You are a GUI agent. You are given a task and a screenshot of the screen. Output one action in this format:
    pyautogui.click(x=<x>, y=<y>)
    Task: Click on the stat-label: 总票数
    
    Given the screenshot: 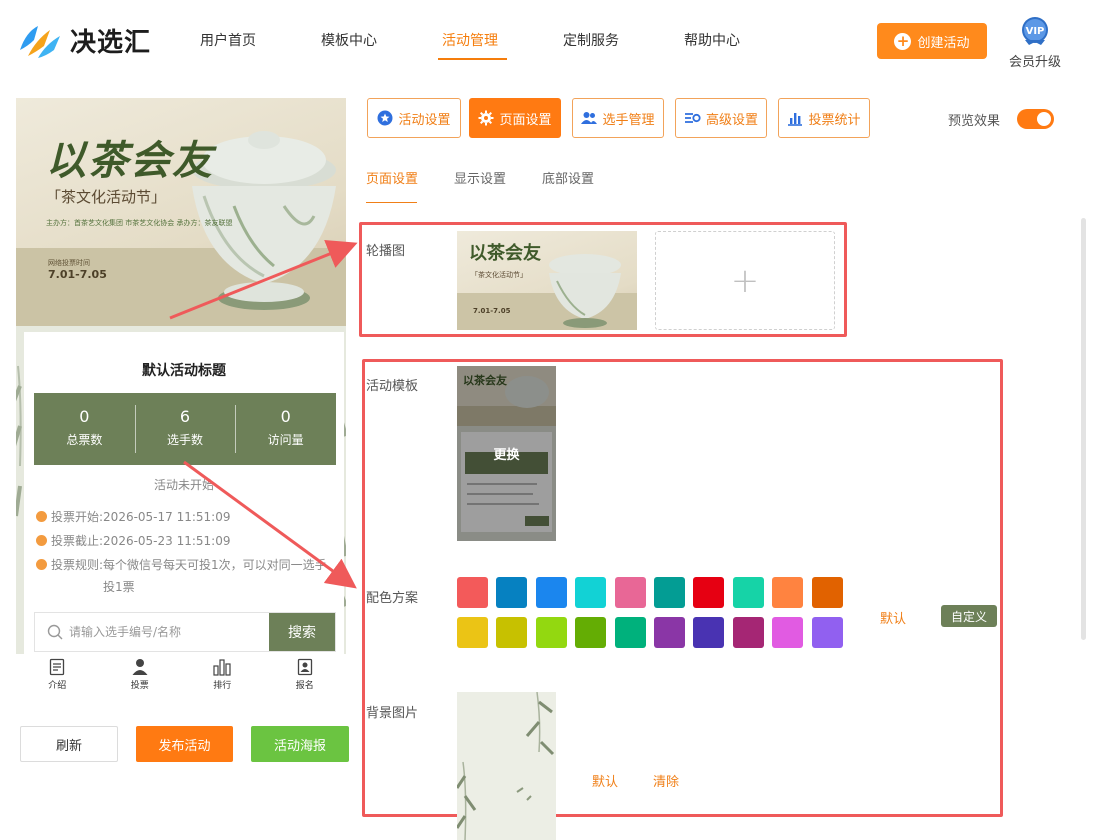 What is the action you would take?
    pyautogui.click(x=84, y=440)
    